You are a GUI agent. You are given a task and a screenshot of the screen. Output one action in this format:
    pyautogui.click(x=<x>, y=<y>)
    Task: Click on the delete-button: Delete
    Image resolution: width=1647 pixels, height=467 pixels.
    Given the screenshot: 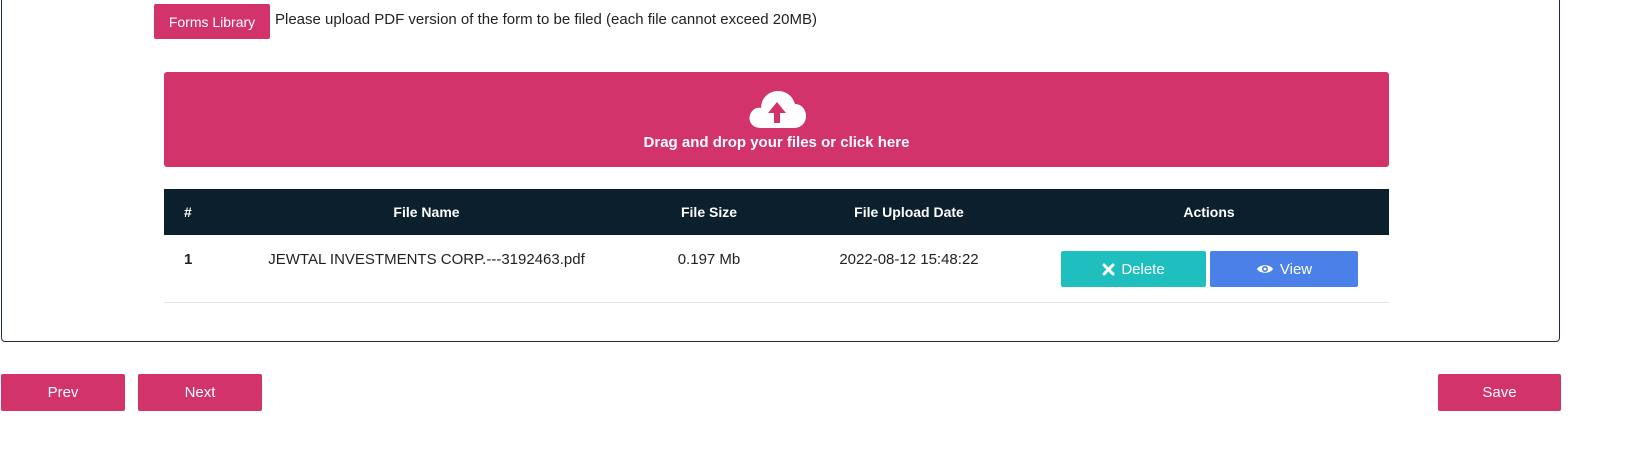 What is the action you would take?
    pyautogui.click(x=1133, y=269)
    